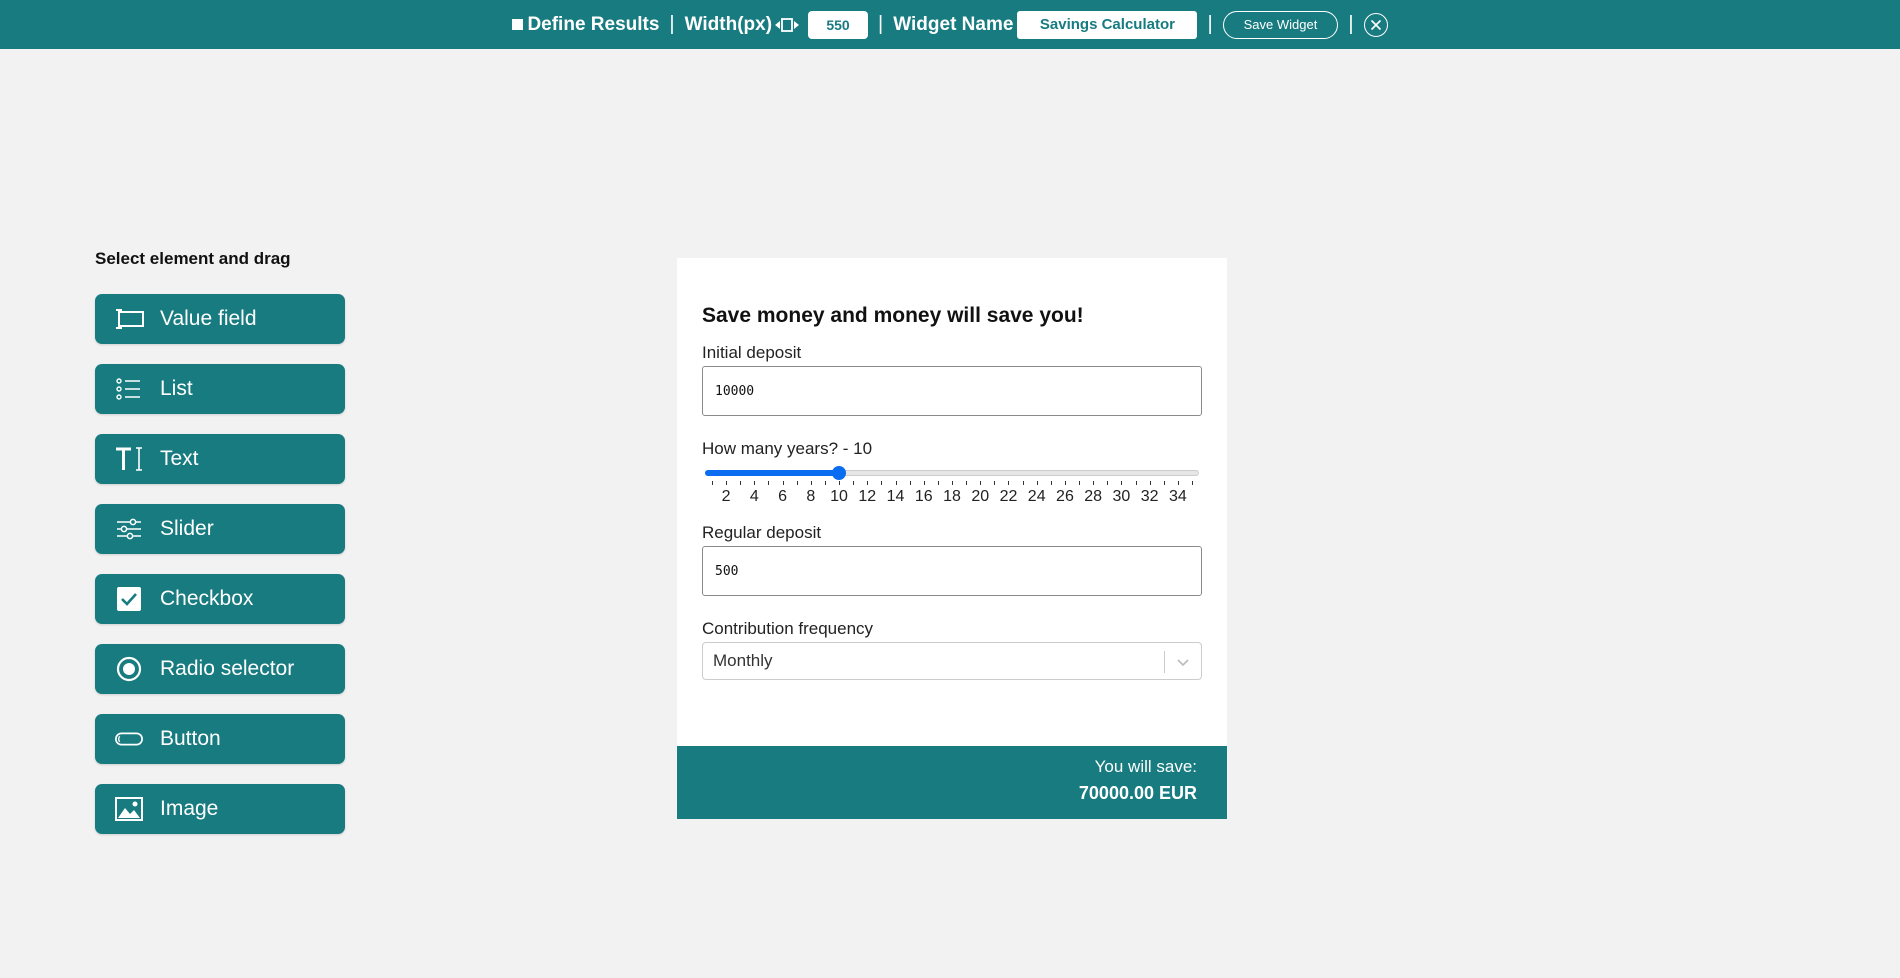 The image size is (1900, 978). What do you see at coordinates (193, 258) in the screenshot?
I see `palette-title: Select element and drag` at bounding box center [193, 258].